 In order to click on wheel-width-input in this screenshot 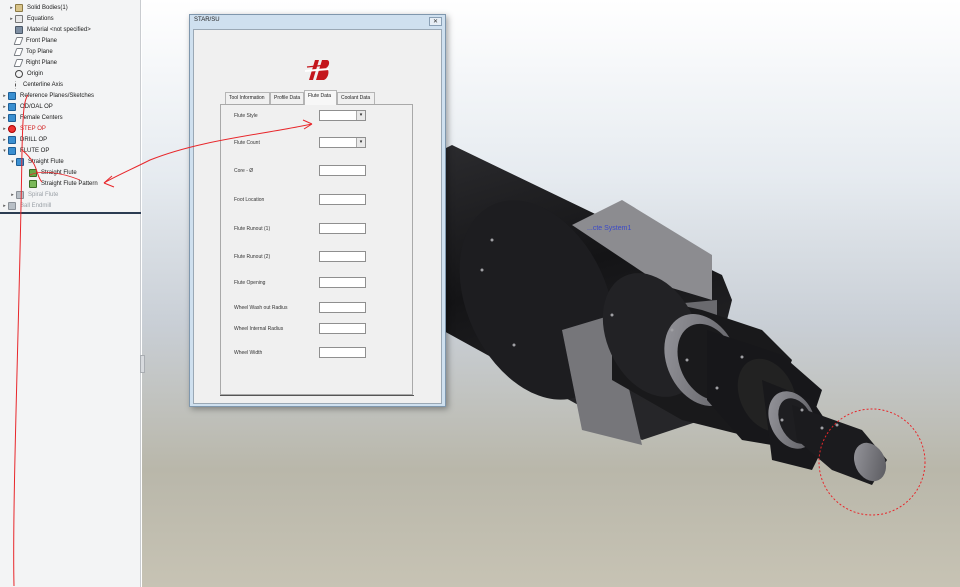, I will do `click(342, 352)`.